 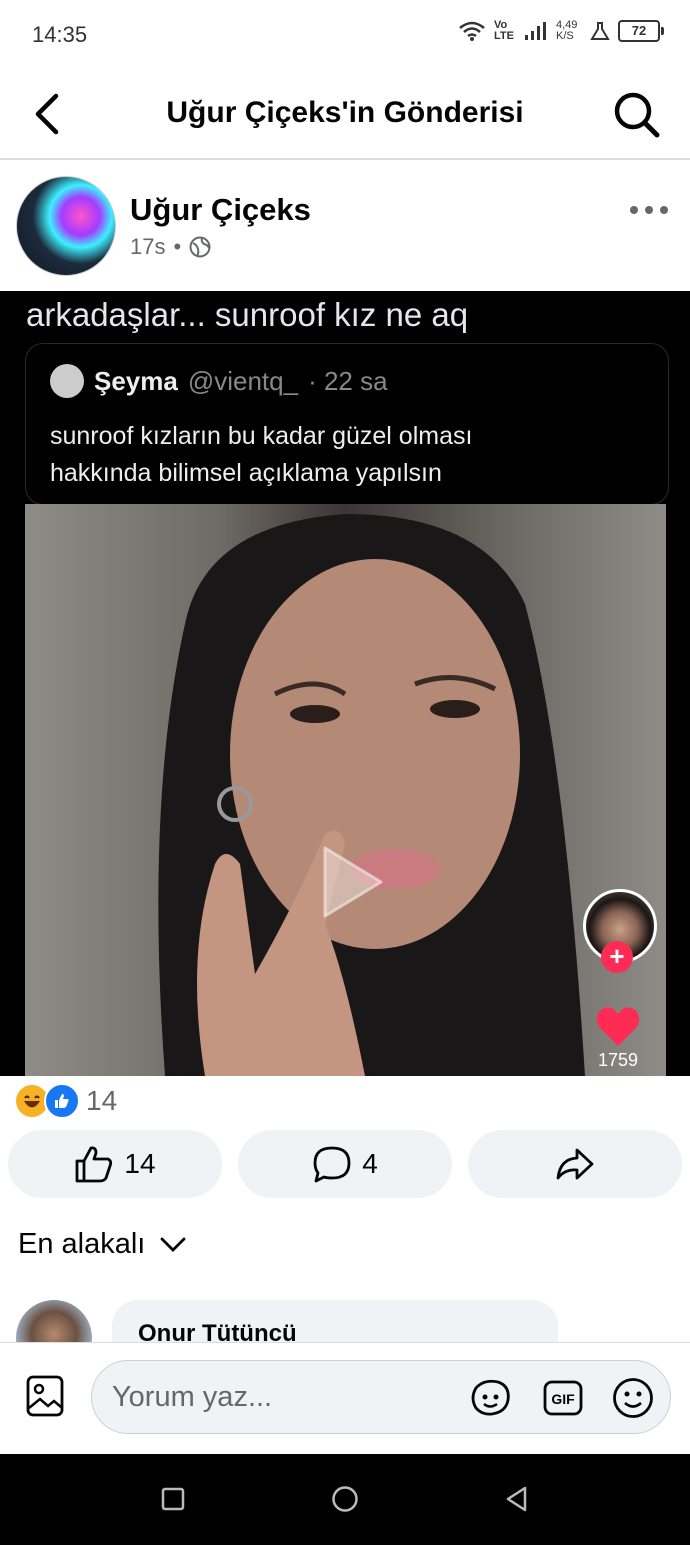 What do you see at coordinates (67, 381) in the screenshot?
I see `tweet-avatar` at bounding box center [67, 381].